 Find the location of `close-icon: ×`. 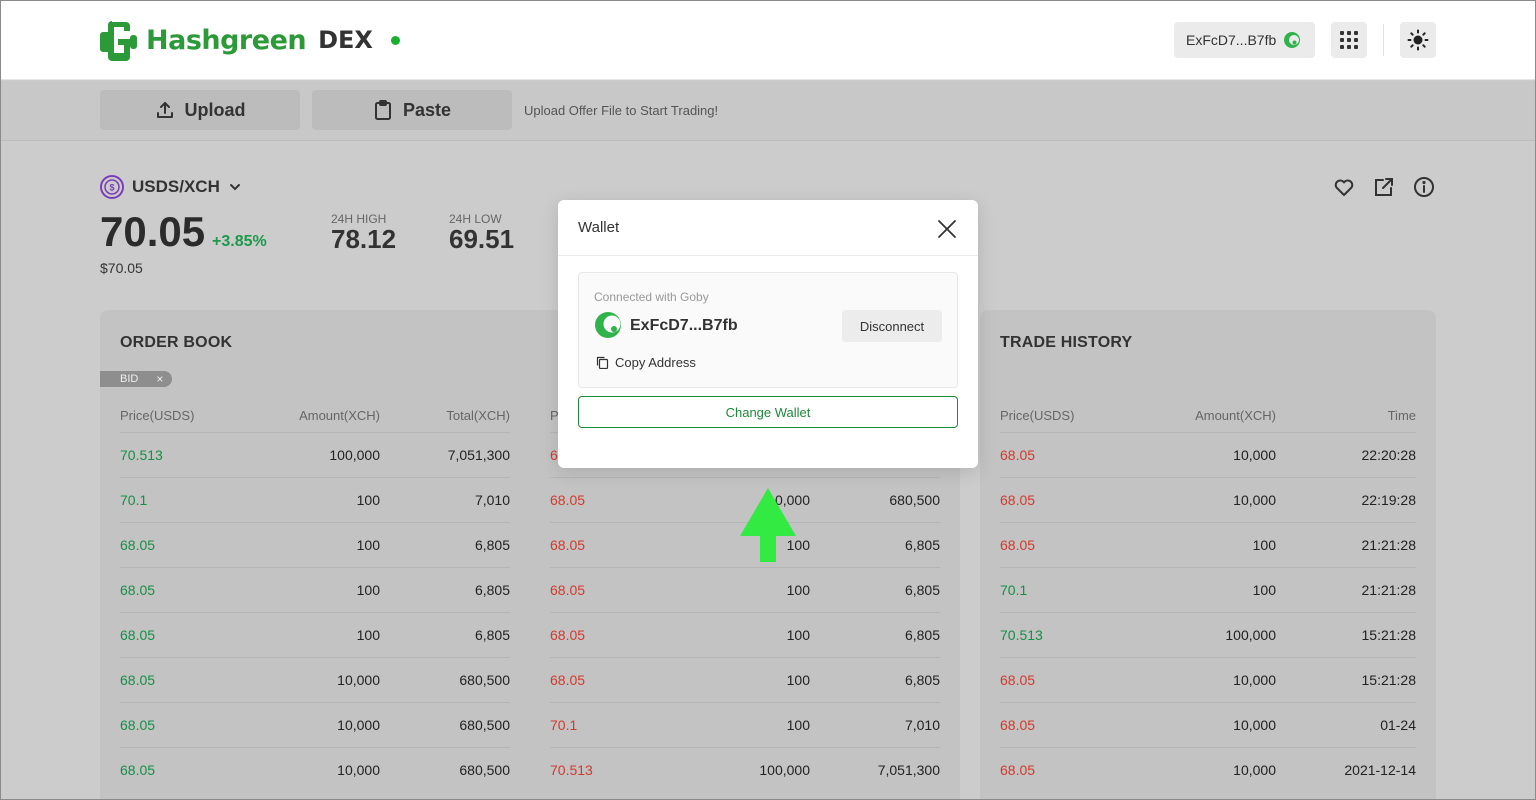

close-icon: × is located at coordinates (159, 379).